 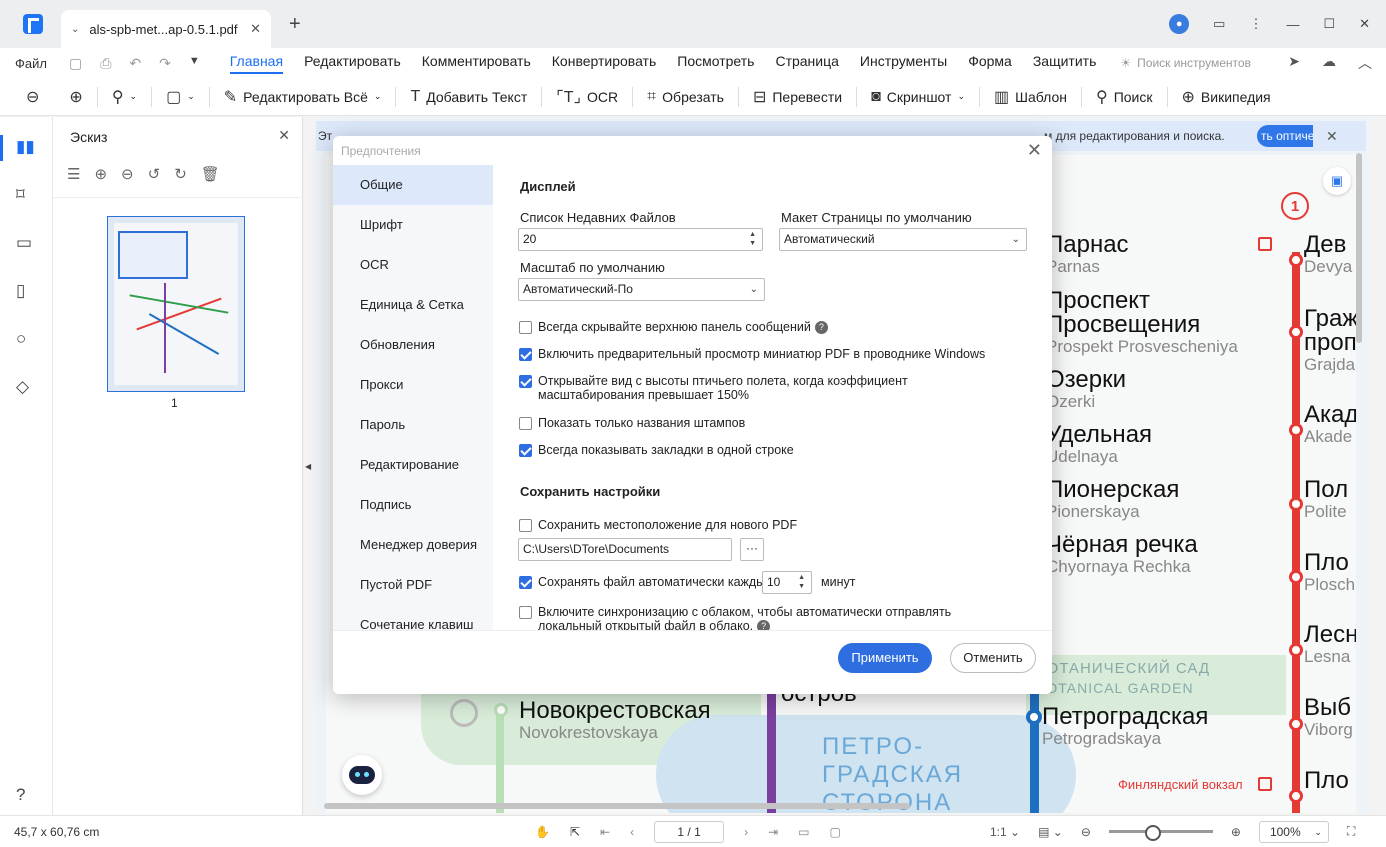 I want to click on page-layout-select: Автоматический ⌄, so click(x=903, y=239).